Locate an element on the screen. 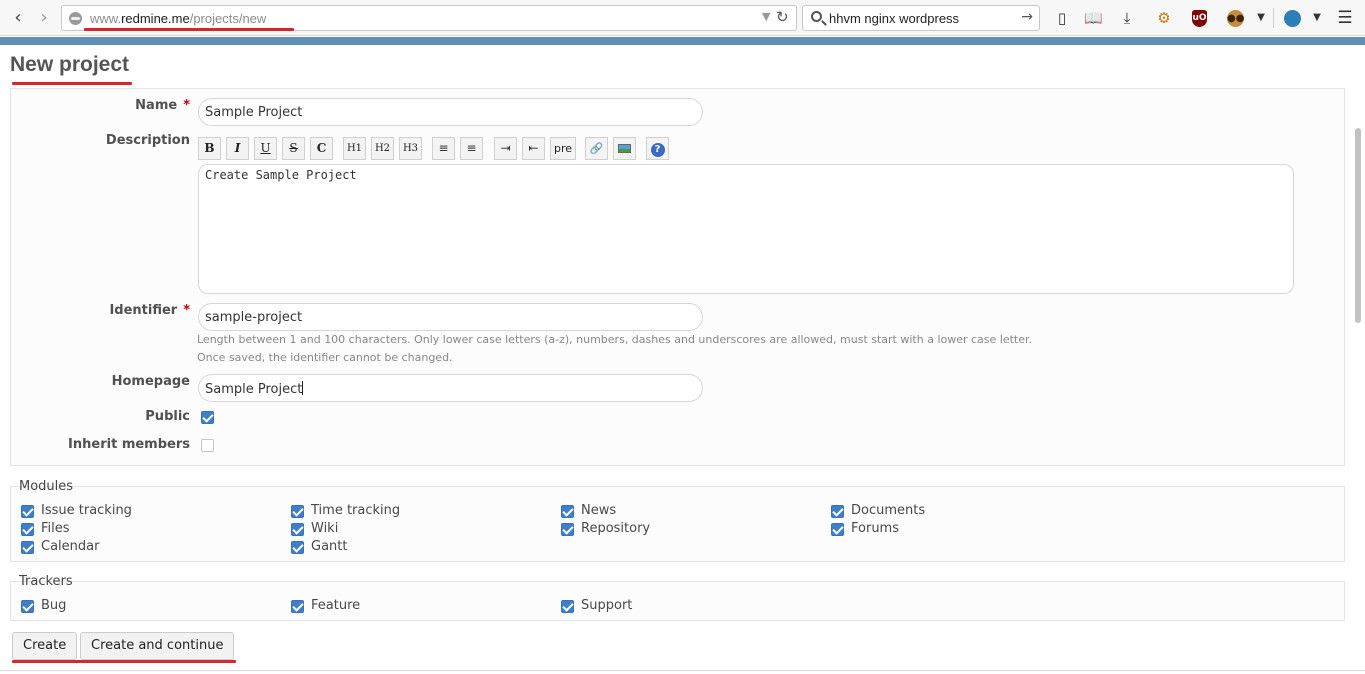 Image resolution: width=1365 pixels, height=674 pixels. module-label: Calendar is located at coordinates (70, 546).